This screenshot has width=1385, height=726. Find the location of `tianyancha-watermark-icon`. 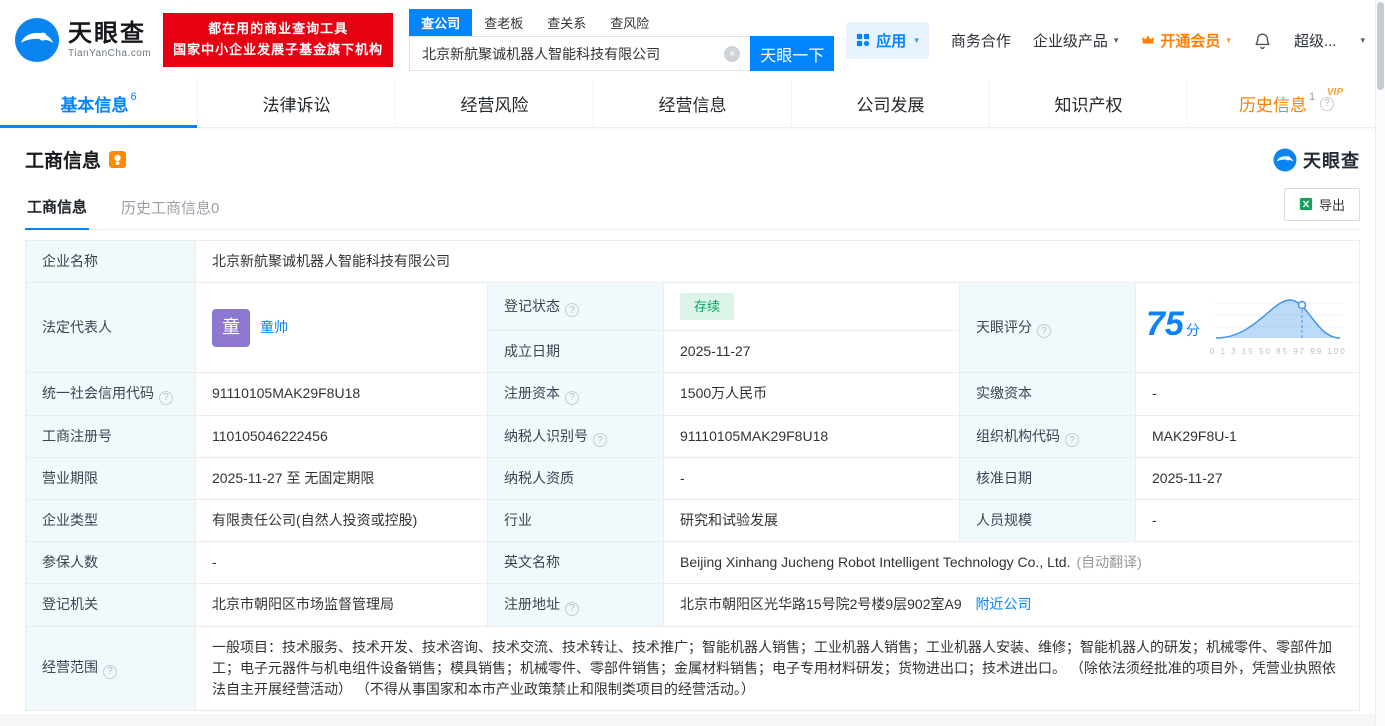

tianyancha-watermark-icon is located at coordinates (1285, 159).